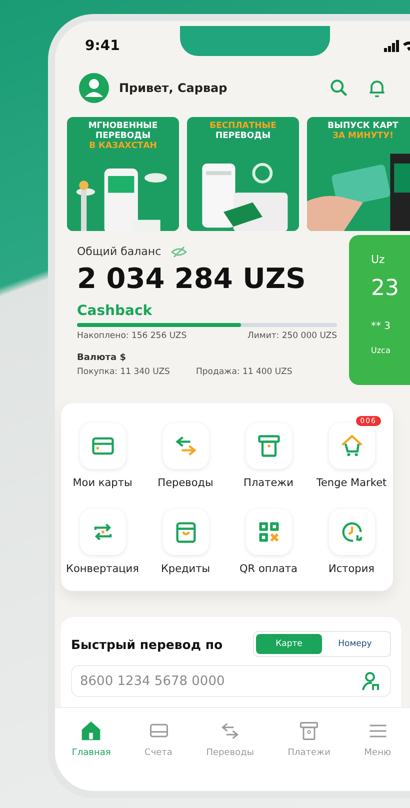 The image size is (410, 808). I want to click on promo-banner: ВЫПУСК КАРТ ЗА МИНУТУ!, so click(358, 174).